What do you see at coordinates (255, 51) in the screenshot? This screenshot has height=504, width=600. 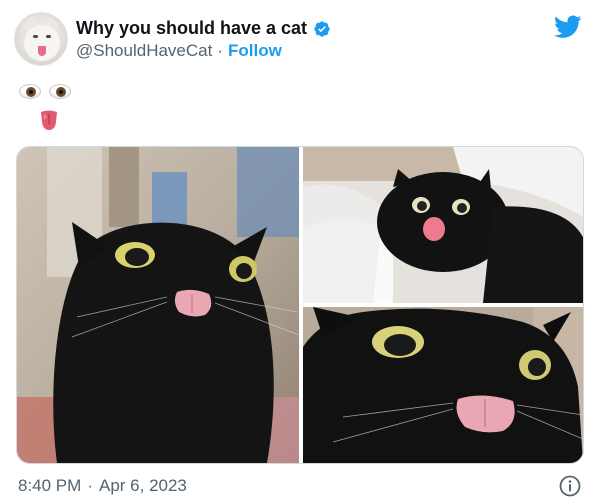 I see `follow-button: Follow` at bounding box center [255, 51].